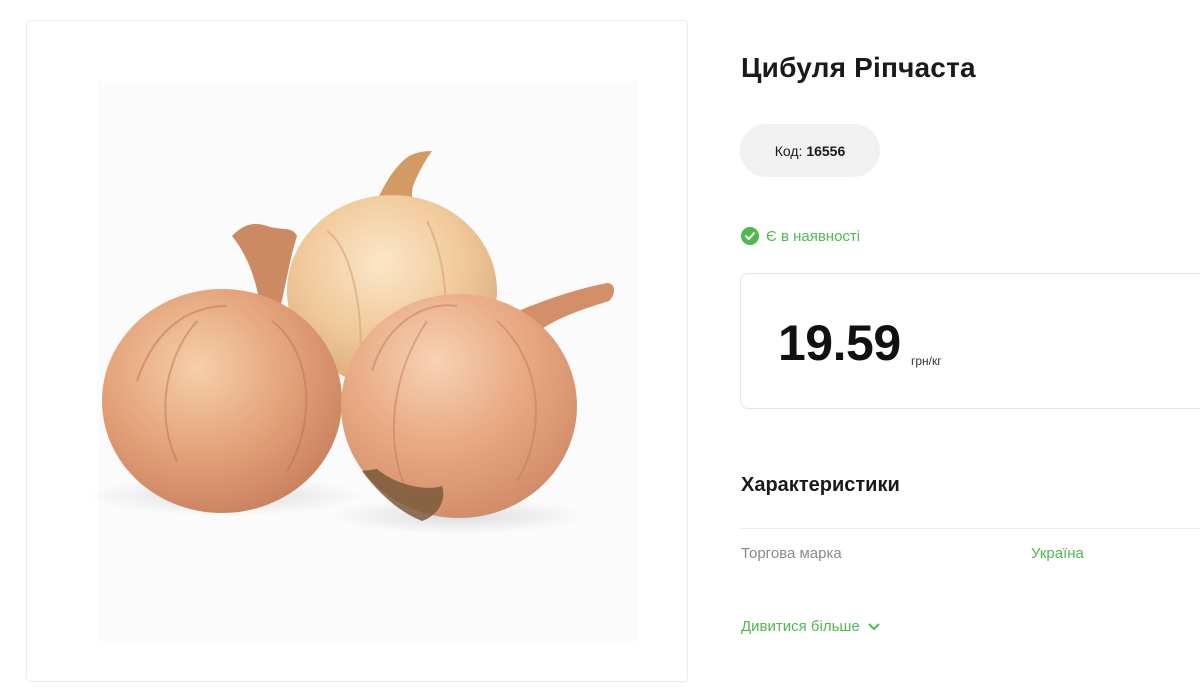 This screenshot has height=687, width=1200. What do you see at coordinates (874, 626) in the screenshot?
I see `chevron-down-icon` at bounding box center [874, 626].